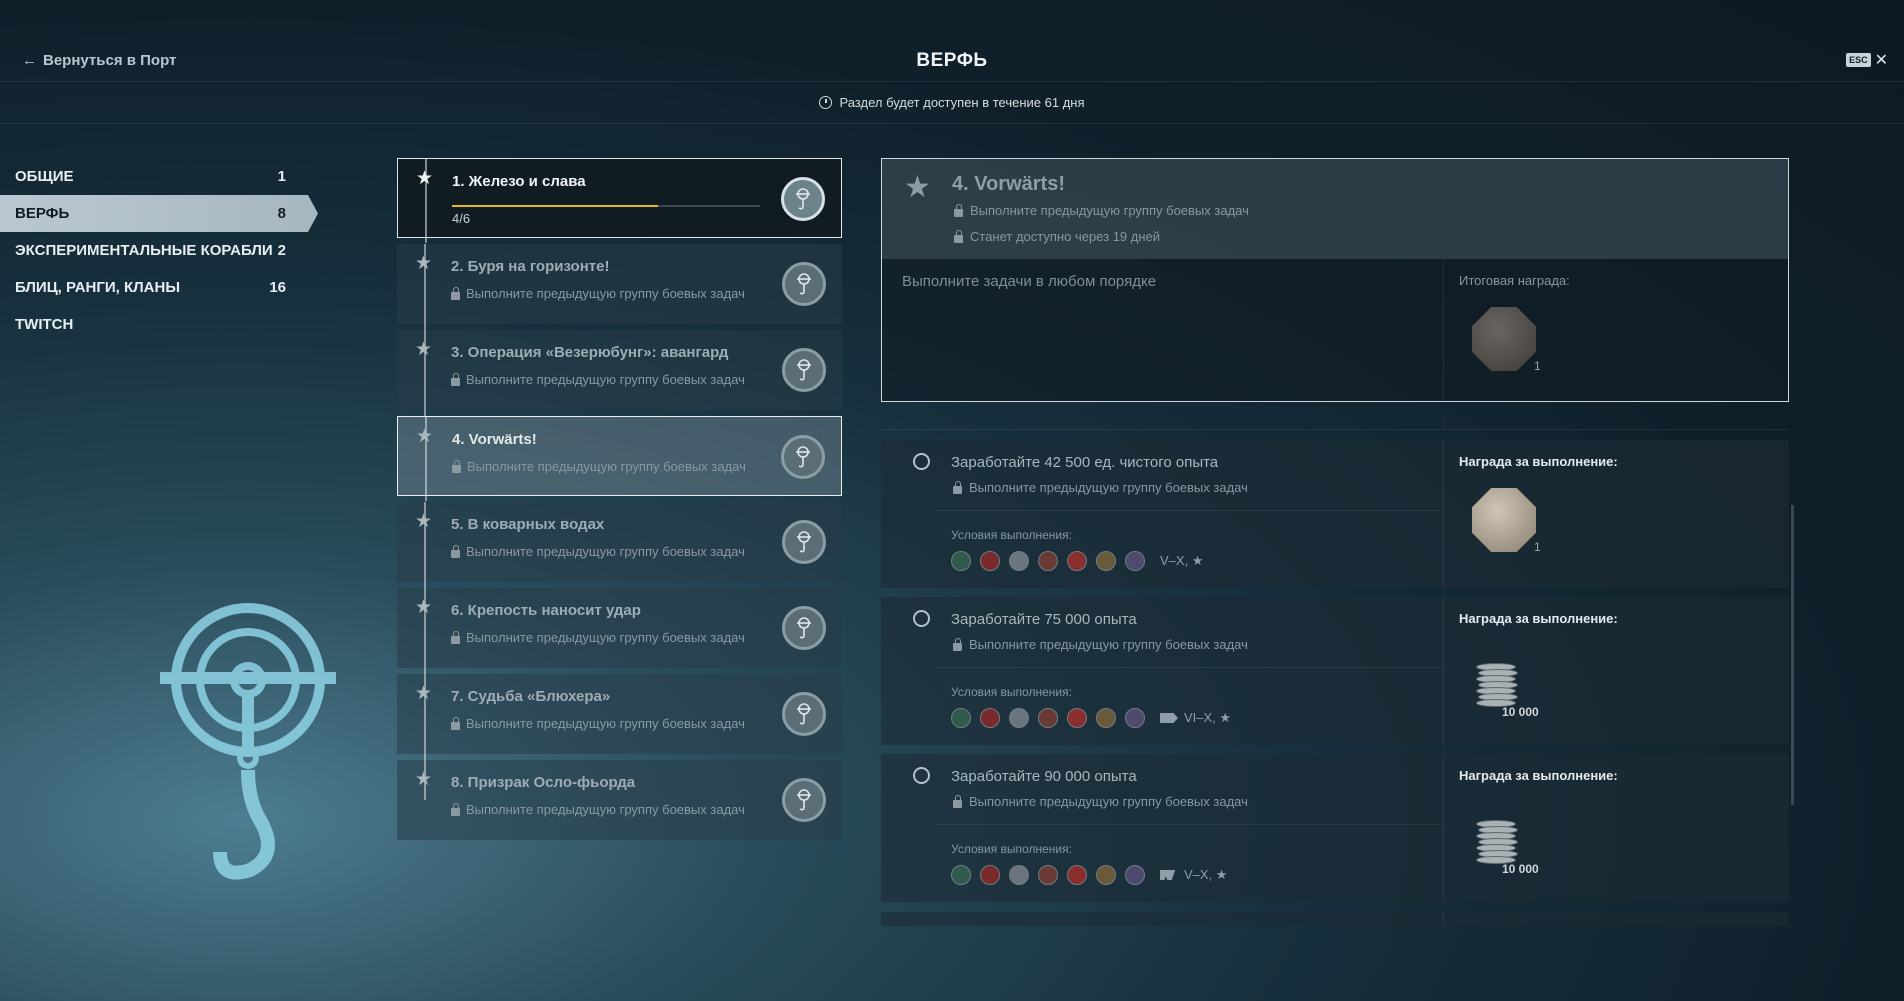  Describe the element at coordinates (277, 287) in the screenshot. I see `category-count: 16` at that location.